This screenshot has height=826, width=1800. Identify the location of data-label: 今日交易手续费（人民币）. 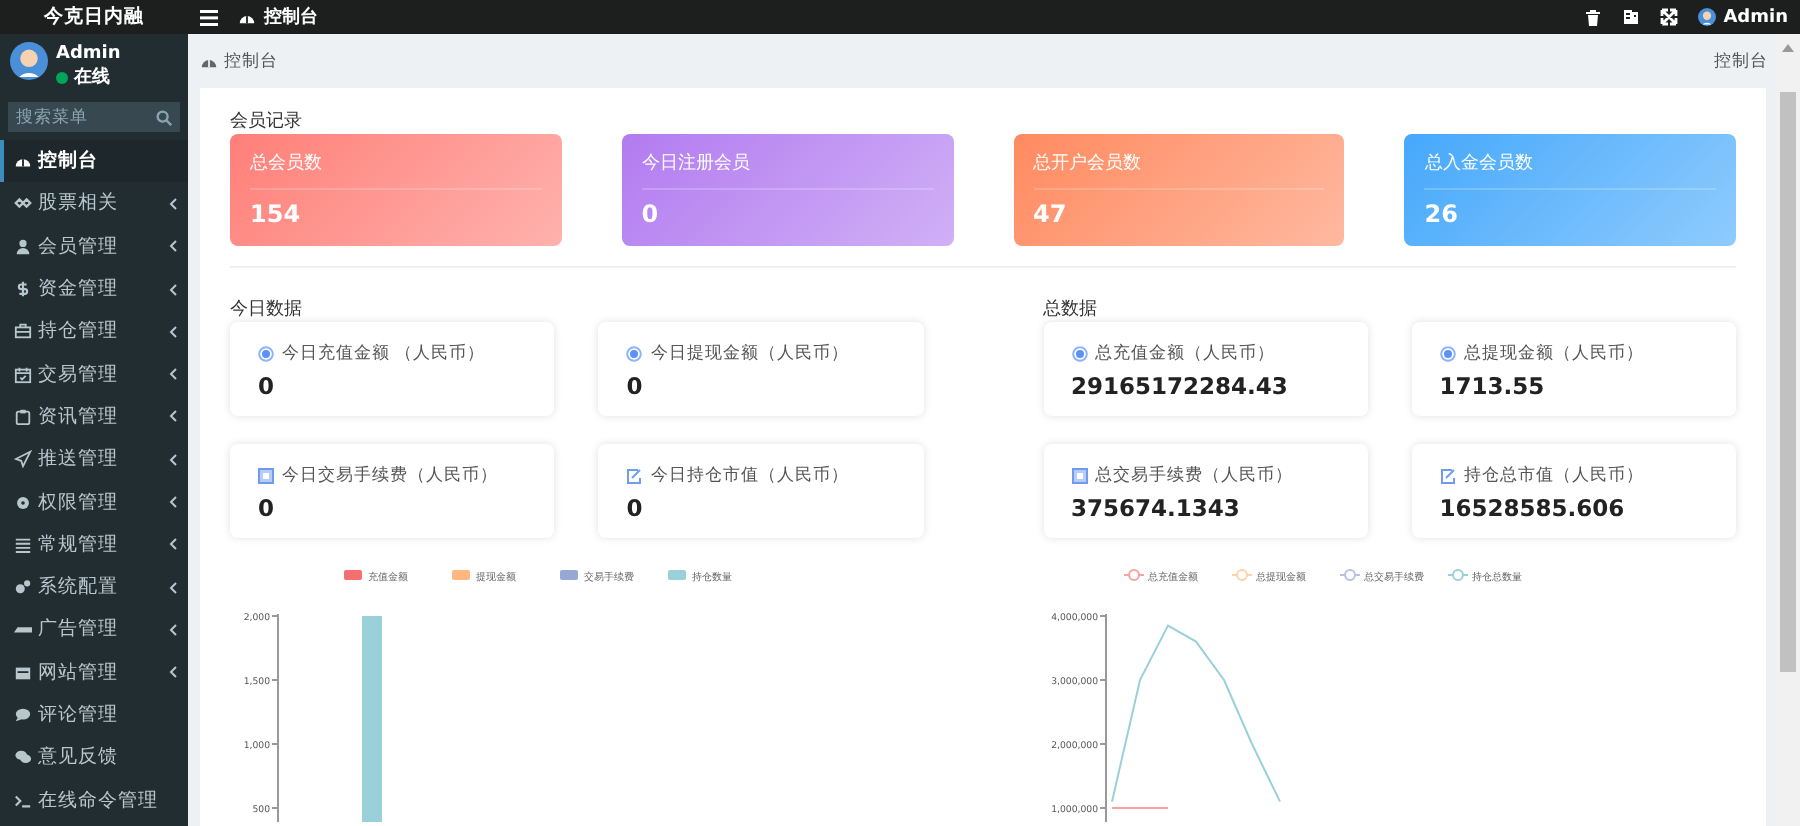
(390, 476).